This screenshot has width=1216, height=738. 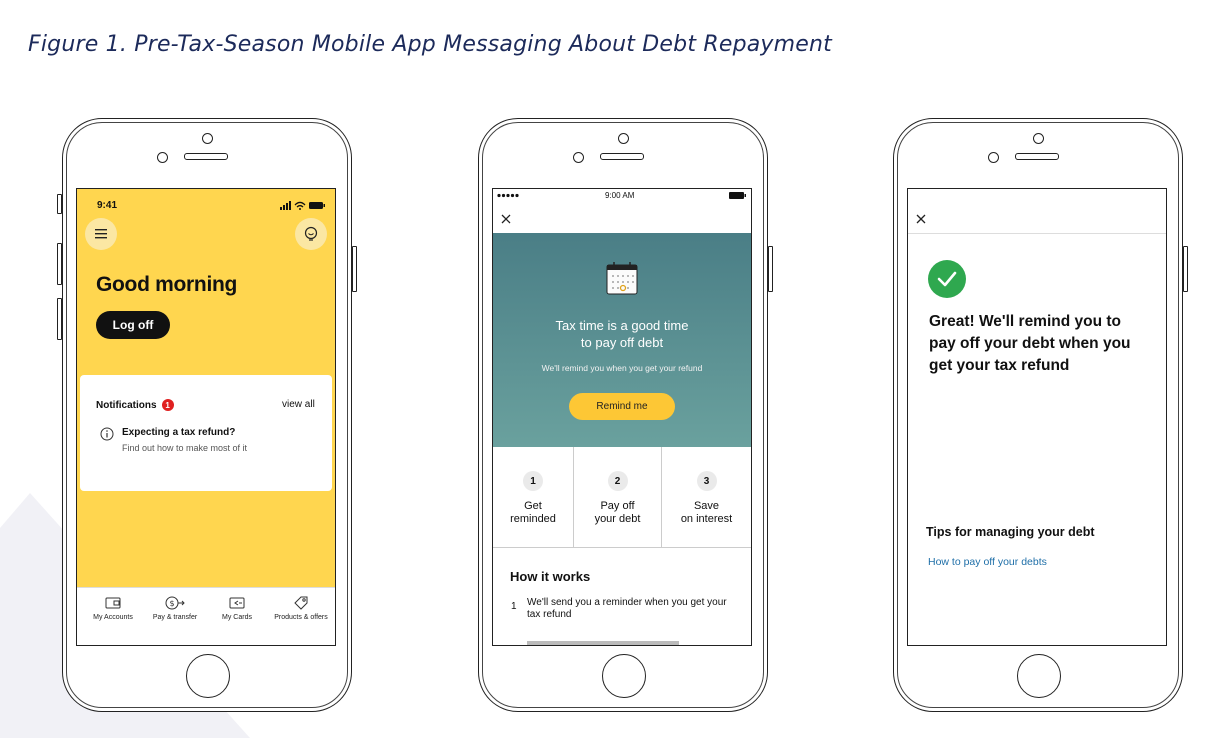 I want to click on step-number: 3, so click(x=706, y=481).